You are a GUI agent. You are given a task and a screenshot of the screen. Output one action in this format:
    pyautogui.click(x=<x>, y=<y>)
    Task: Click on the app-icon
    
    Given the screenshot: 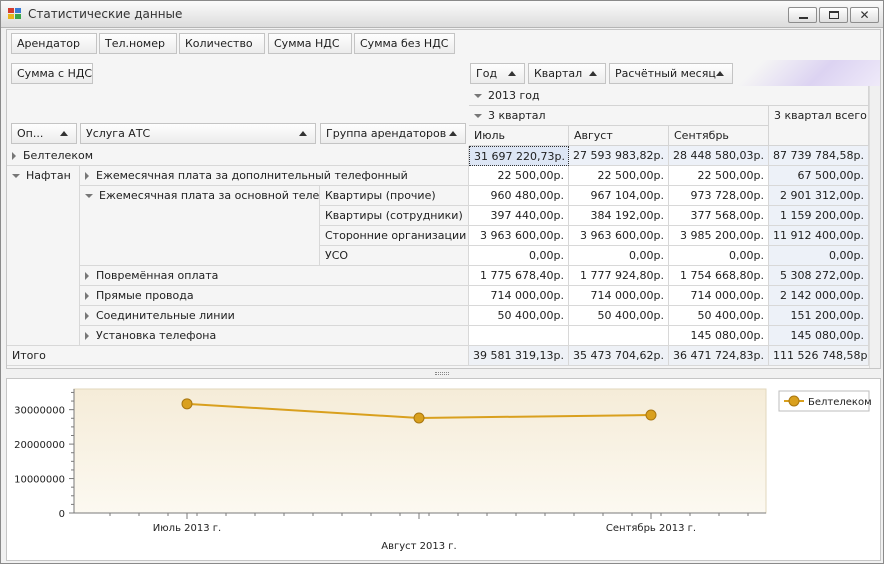 What is the action you would take?
    pyautogui.click(x=14, y=14)
    